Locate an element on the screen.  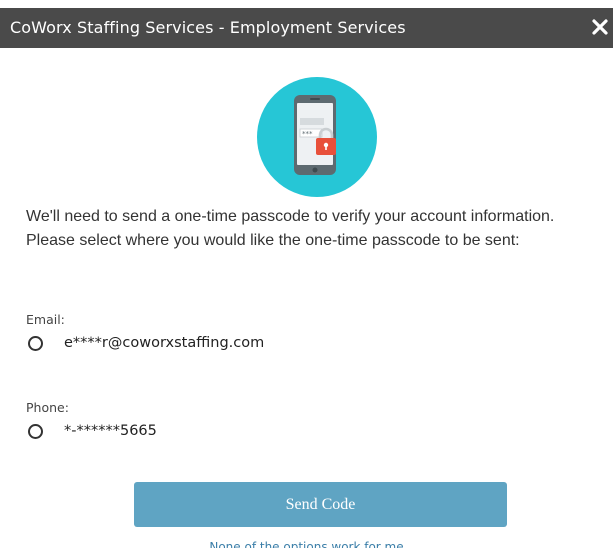
email-option: e****r@coworxstaffing.com is located at coordinates (145, 343).